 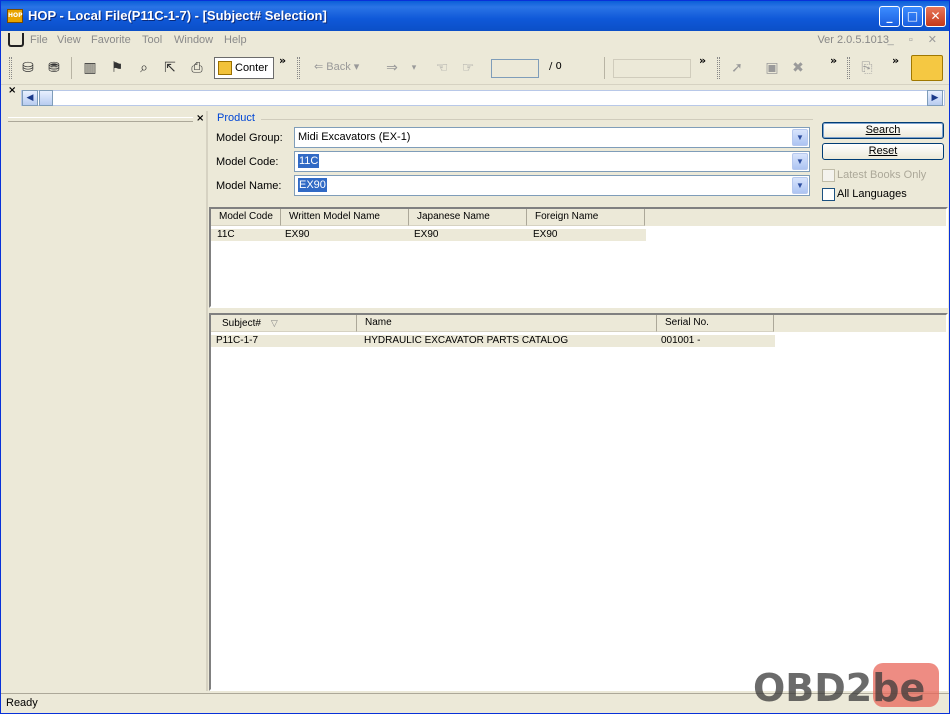 What do you see at coordinates (309, 161) in the screenshot?
I see `model-code-value: 11C` at bounding box center [309, 161].